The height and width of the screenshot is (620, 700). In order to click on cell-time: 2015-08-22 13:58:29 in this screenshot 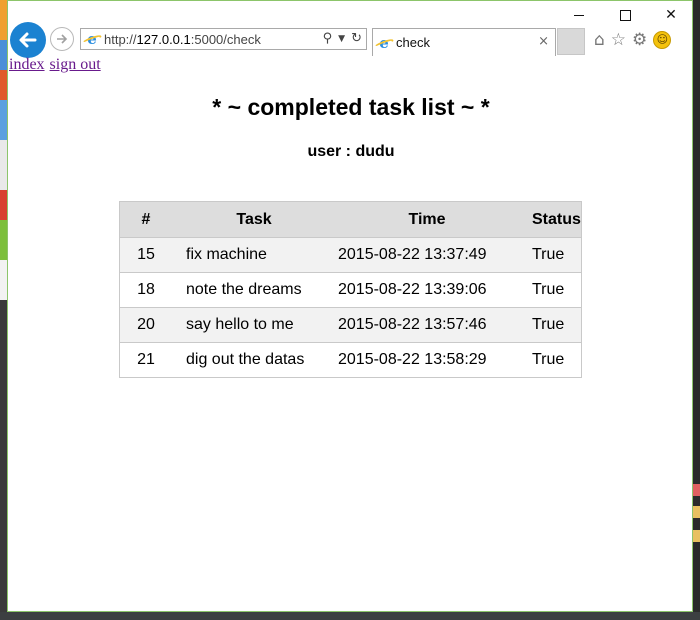, I will do `click(427, 360)`.